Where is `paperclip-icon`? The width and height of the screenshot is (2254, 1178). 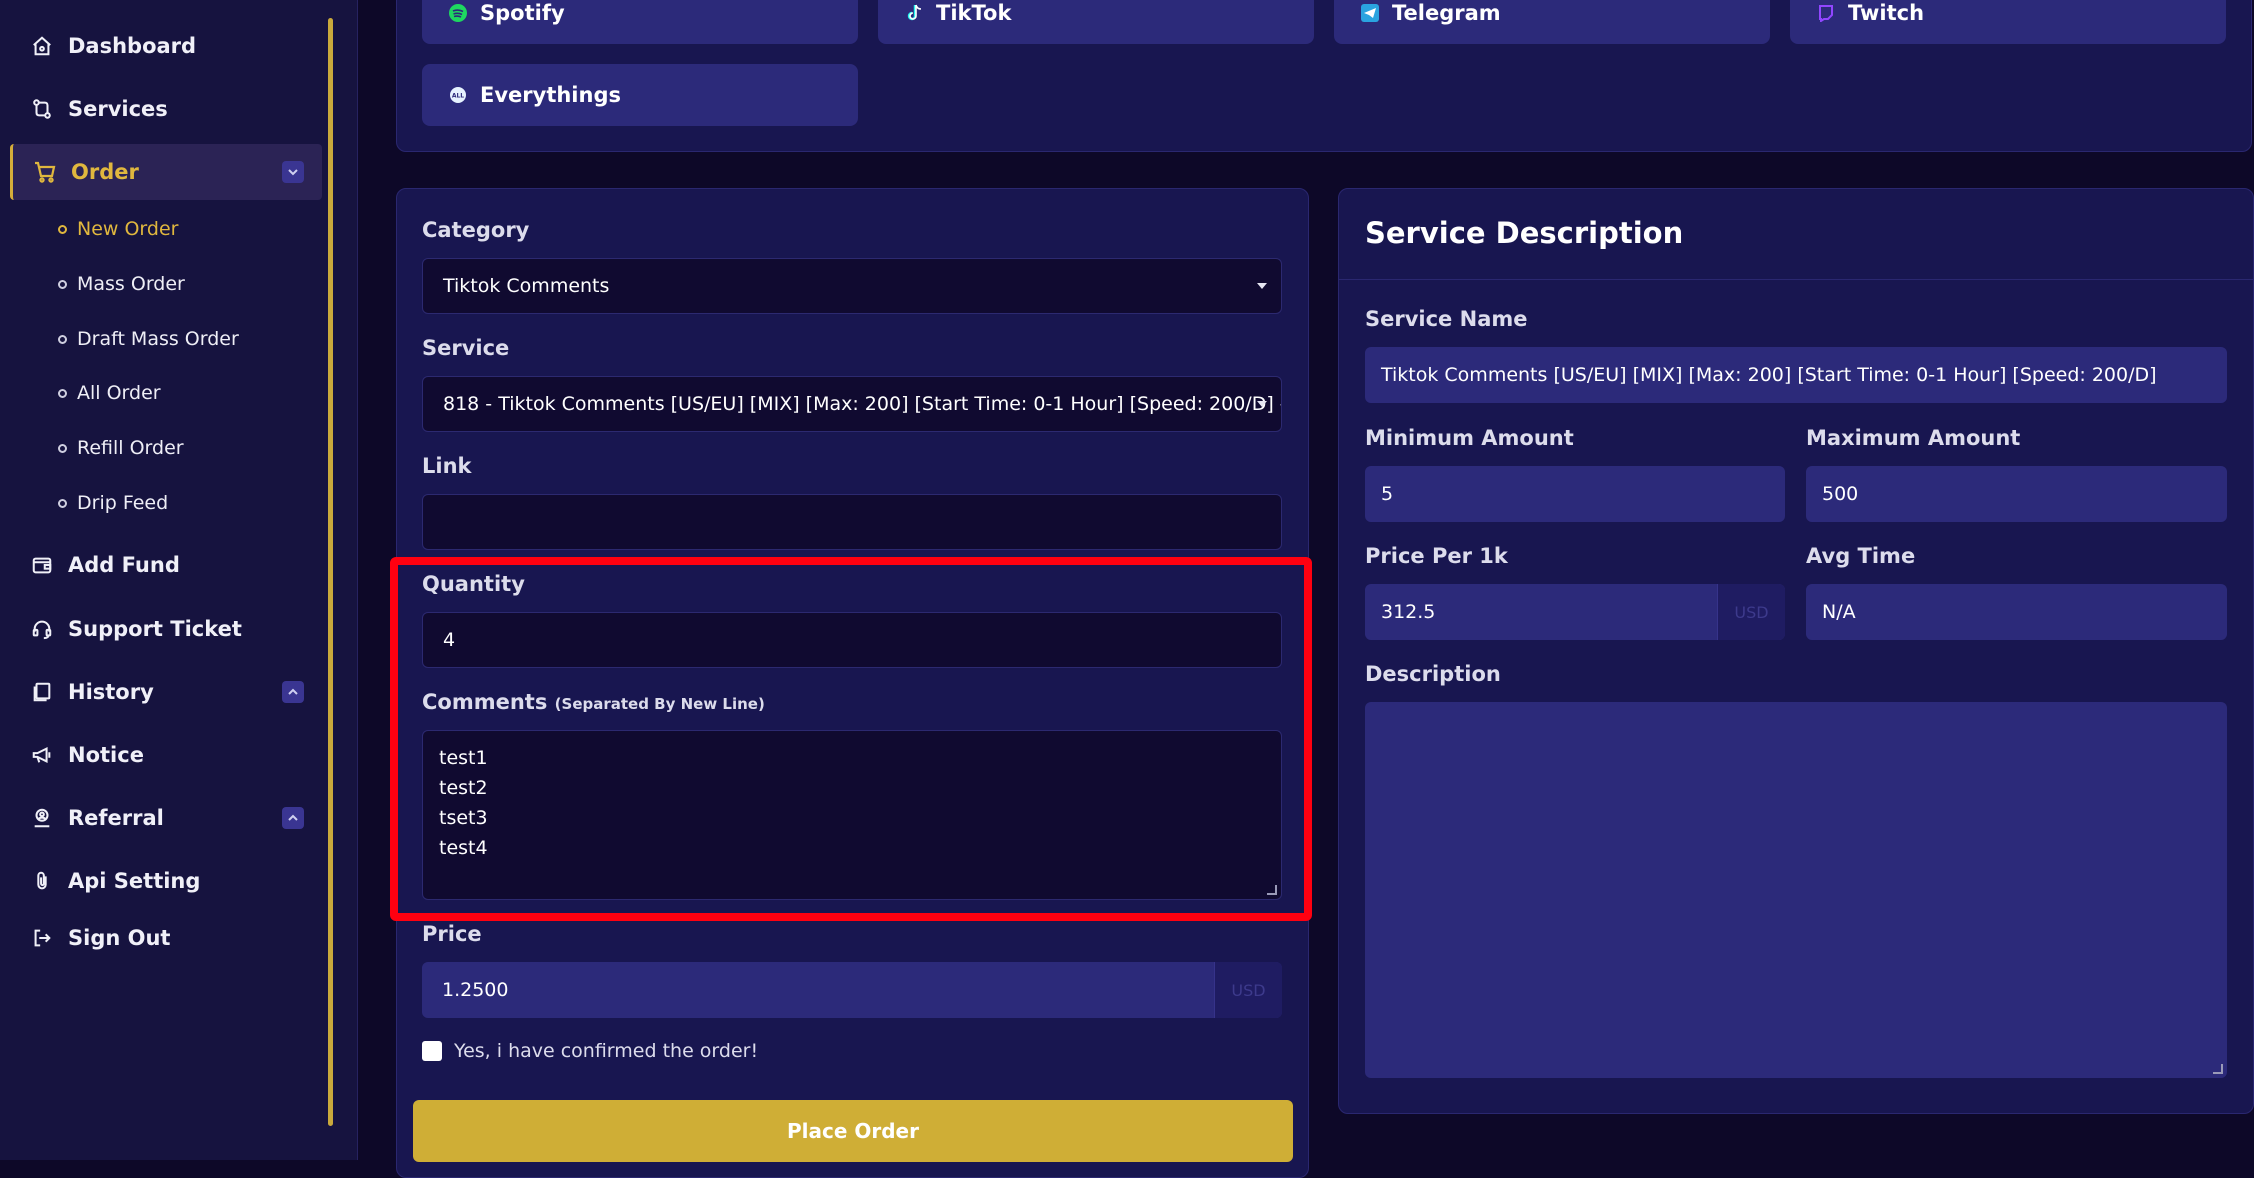 paperclip-icon is located at coordinates (42, 881).